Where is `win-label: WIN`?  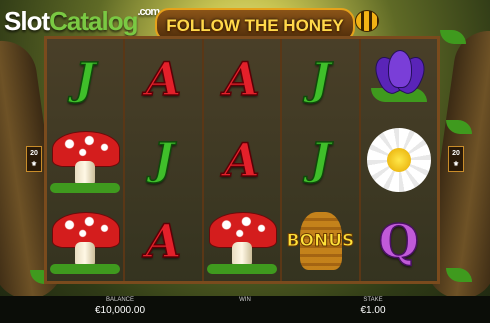
win-label: WIN is located at coordinates (245, 300).